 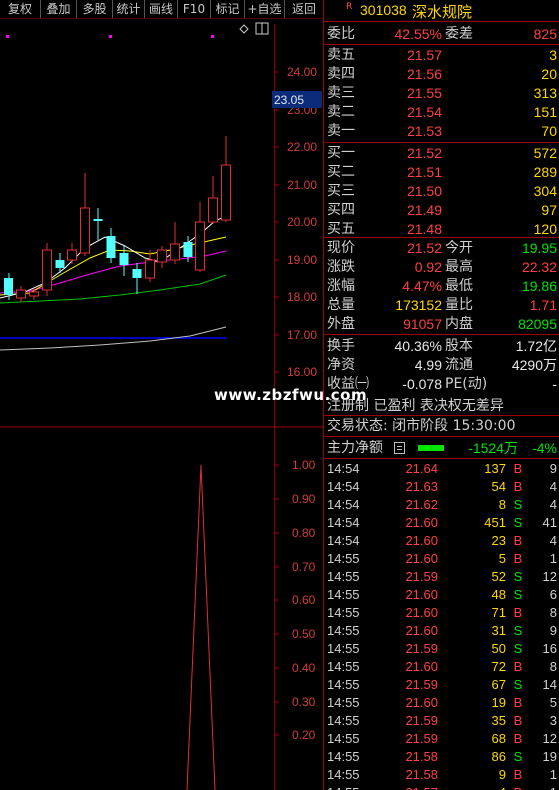 I want to click on ask-row: 卖五 21.57 3, so click(x=441, y=55).